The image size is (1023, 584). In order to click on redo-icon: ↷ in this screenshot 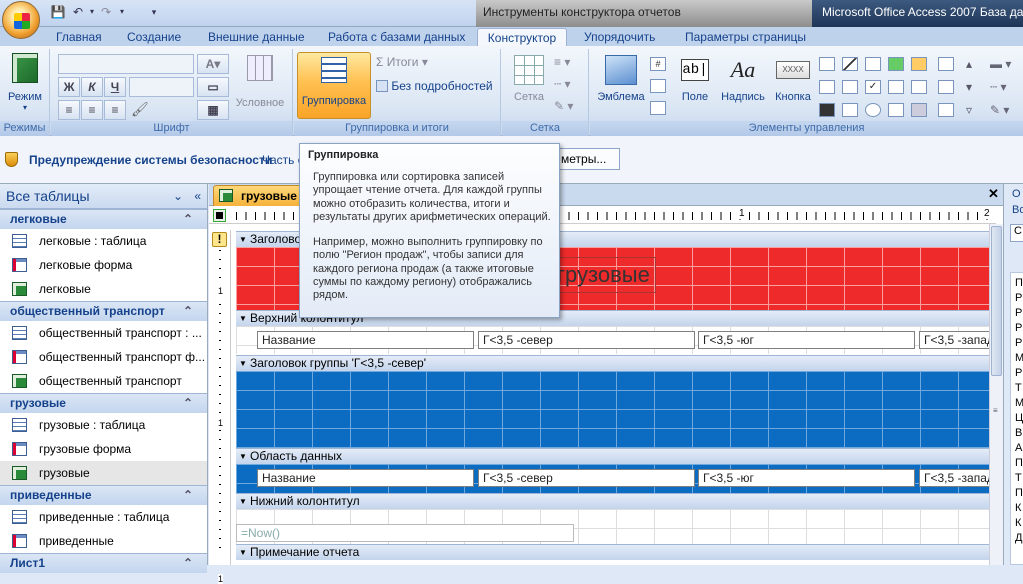, I will do `click(106, 12)`.